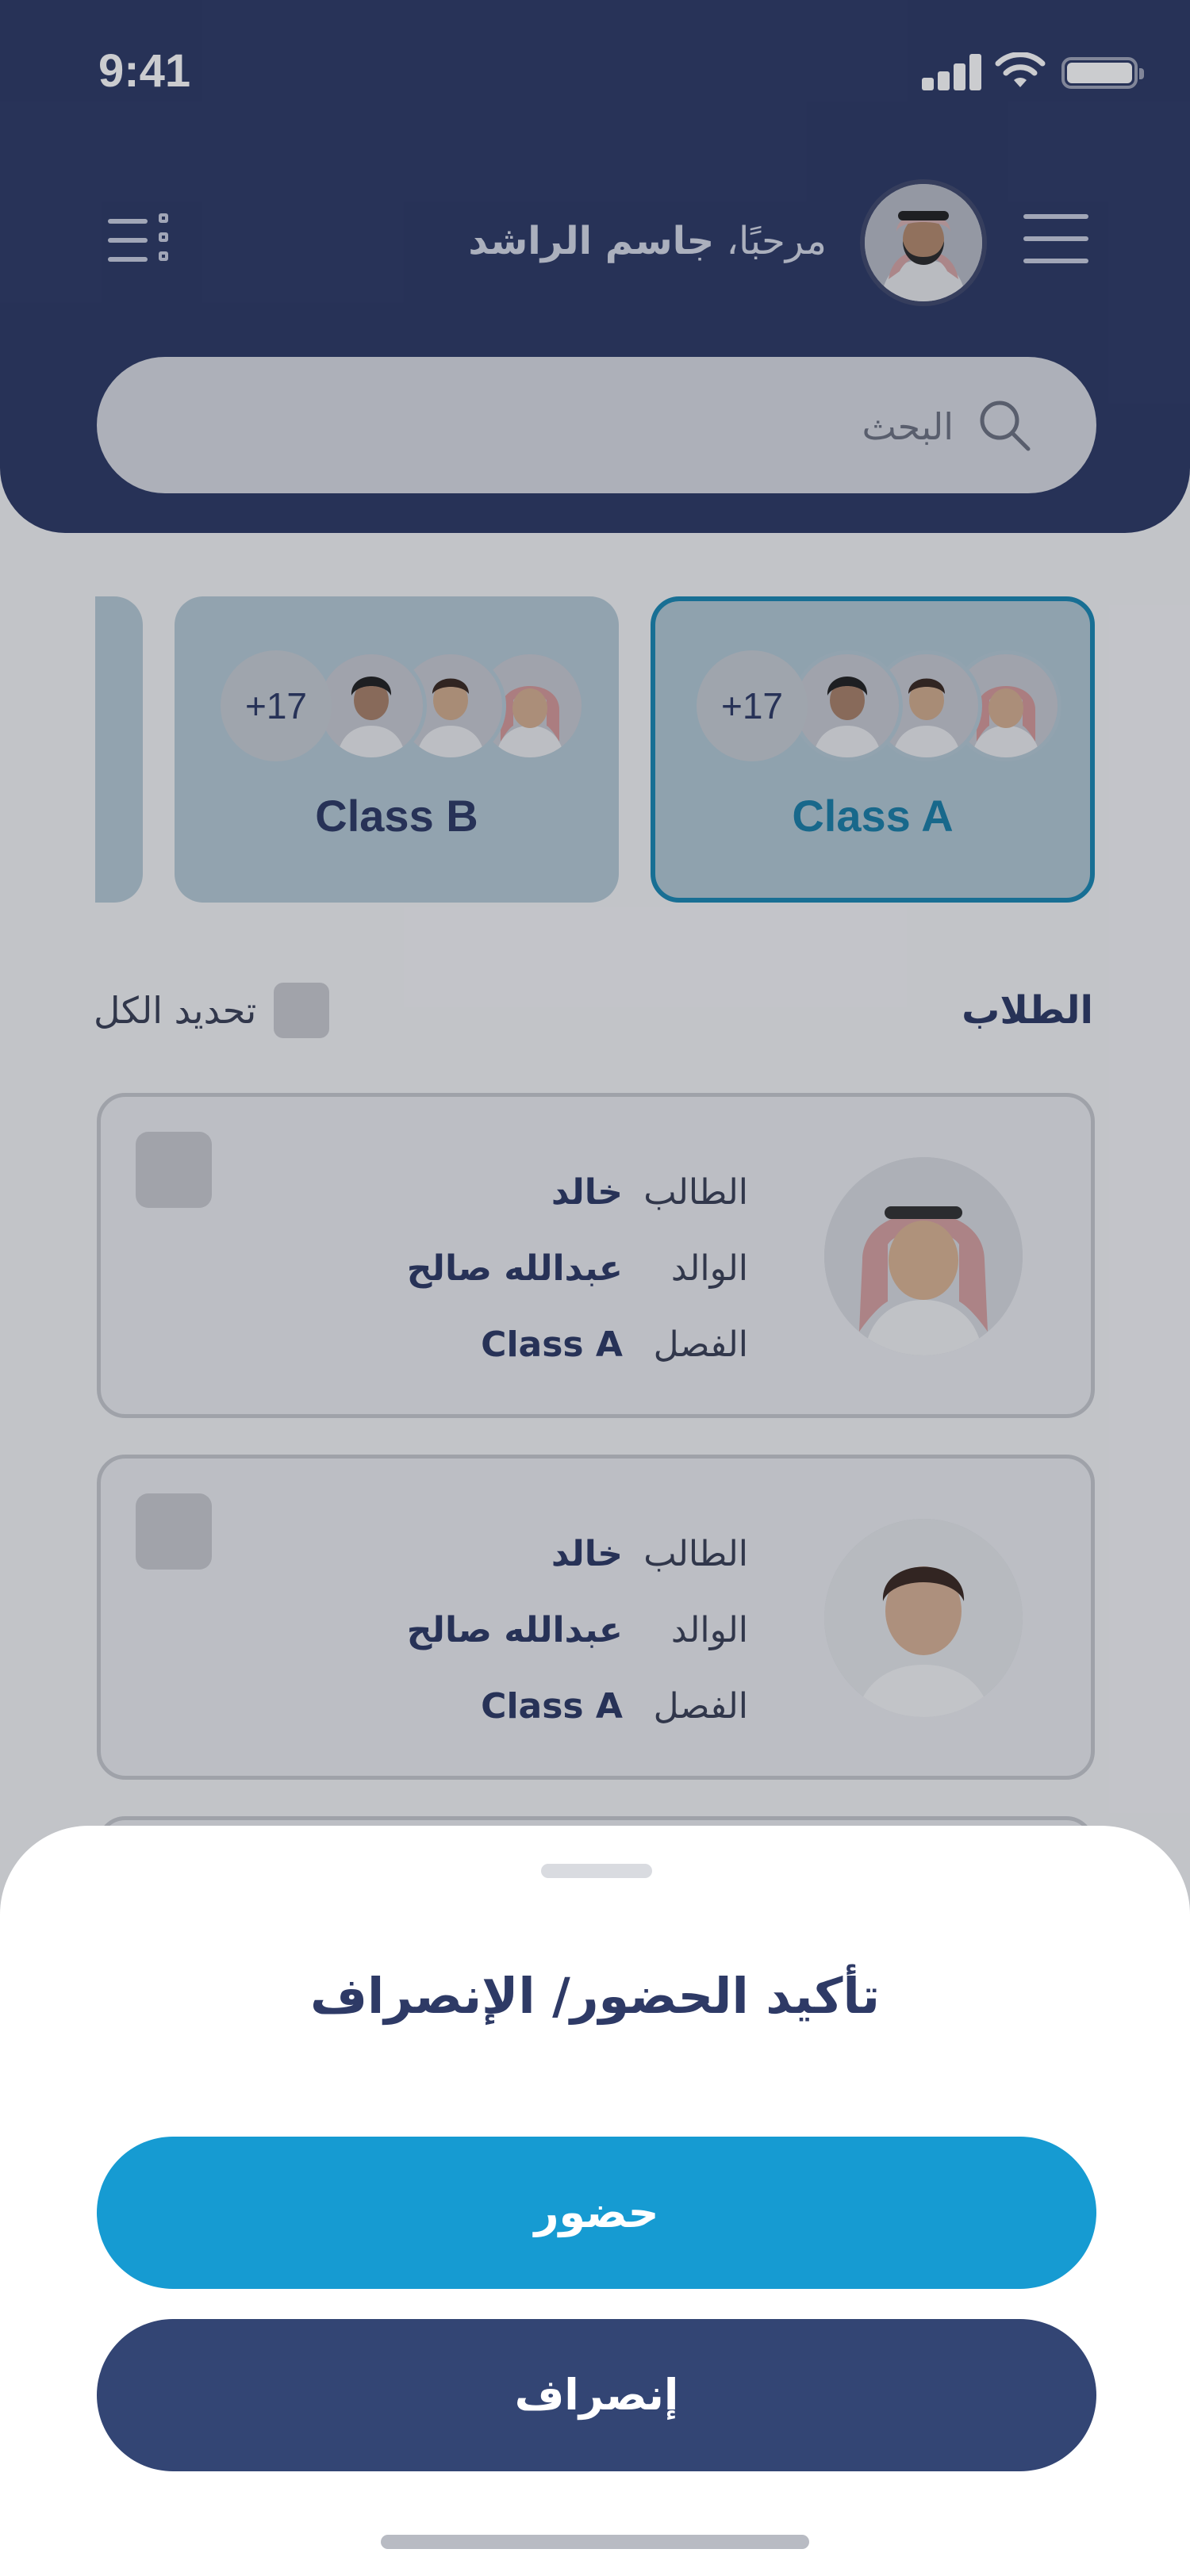 The image size is (1190, 2576). What do you see at coordinates (595, 2542) in the screenshot?
I see `home-indicator` at bounding box center [595, 2542].